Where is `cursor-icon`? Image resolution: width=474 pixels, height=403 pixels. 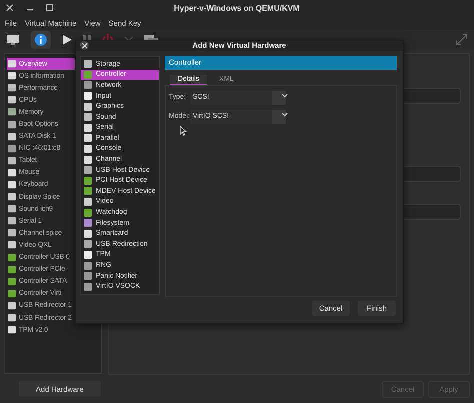 cursor-icon is located at coordinates (183, 131).